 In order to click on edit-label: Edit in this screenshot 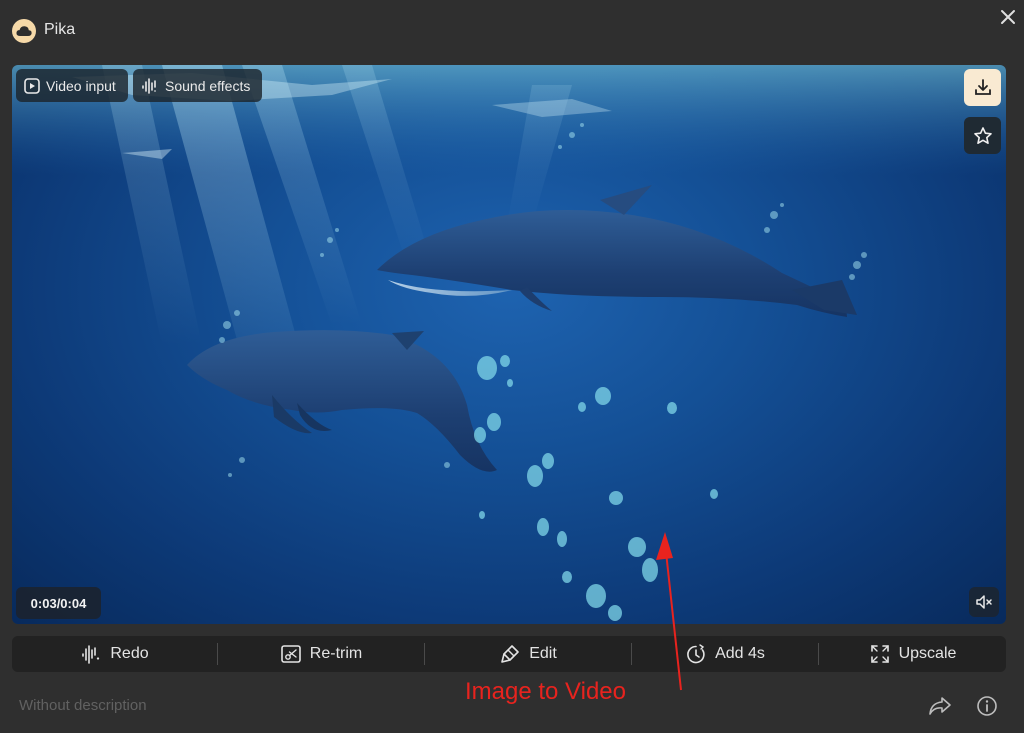, I will do `click(543, 653)`.